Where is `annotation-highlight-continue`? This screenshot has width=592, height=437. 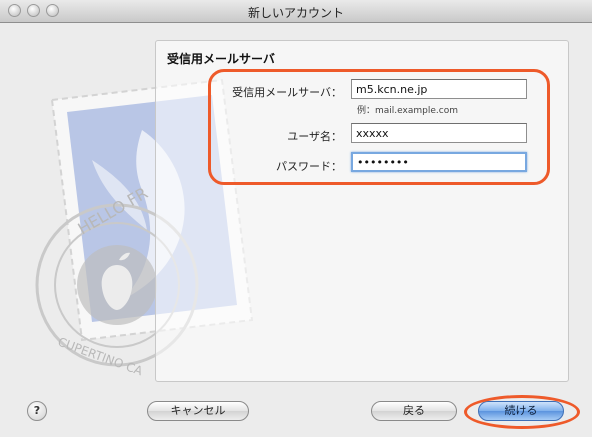 annotation-highlight-continue is located at coordinates (522, 412).